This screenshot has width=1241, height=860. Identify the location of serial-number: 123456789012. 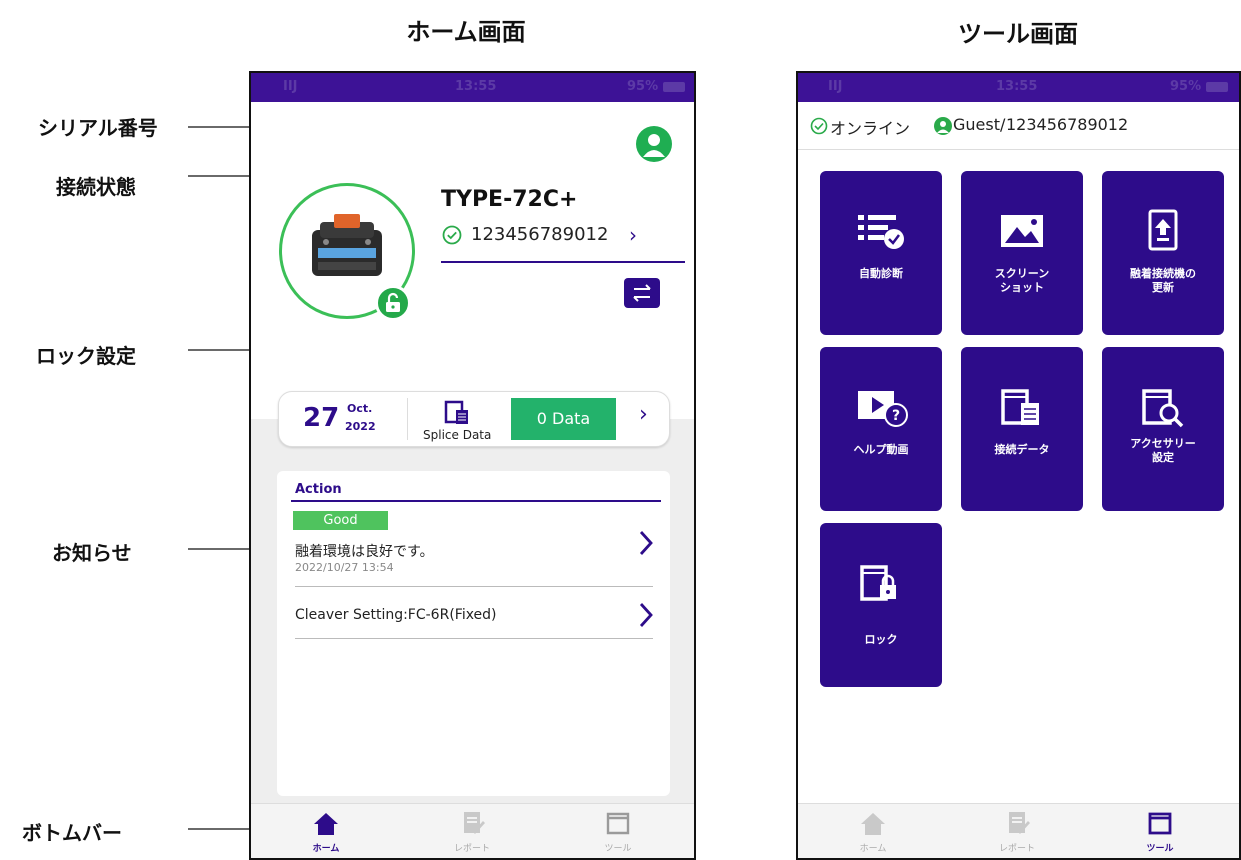
(539, 234).